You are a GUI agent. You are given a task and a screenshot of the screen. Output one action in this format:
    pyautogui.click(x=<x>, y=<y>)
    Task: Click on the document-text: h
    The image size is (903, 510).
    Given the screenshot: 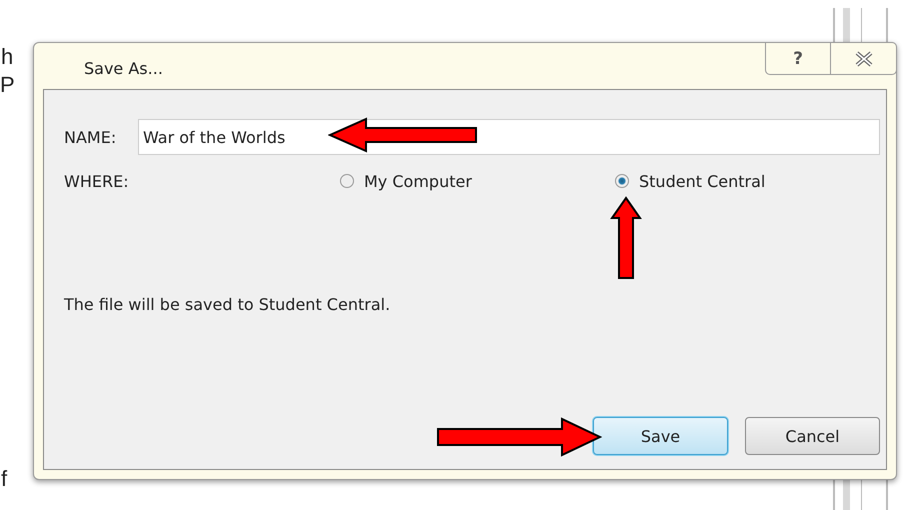 What is the action you would take?
    pyautogui.click(x=7, y=57)
    